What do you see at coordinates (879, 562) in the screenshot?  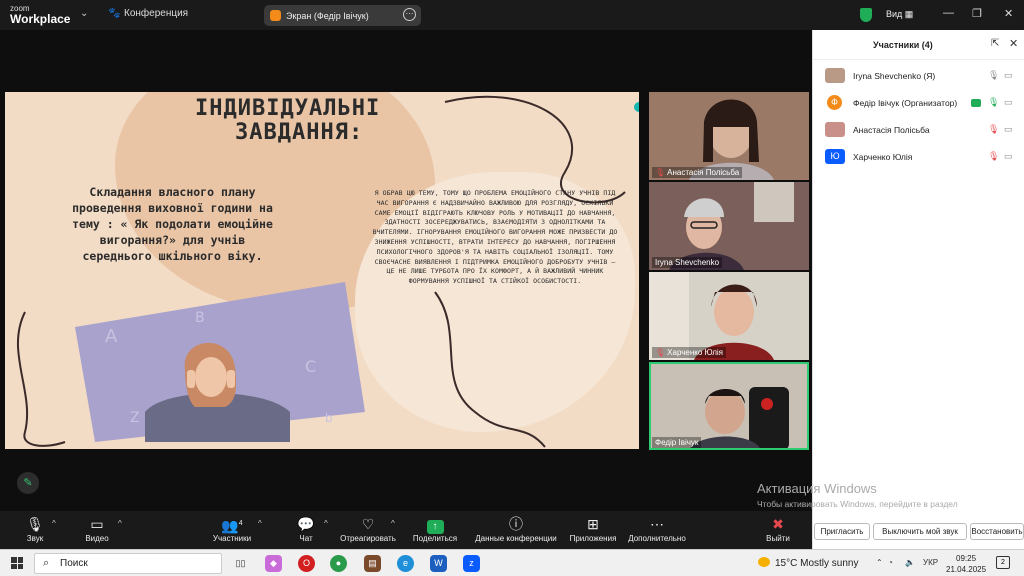 I see `tray-chevron-icon: ⌃` at bounding box center [879, 562].